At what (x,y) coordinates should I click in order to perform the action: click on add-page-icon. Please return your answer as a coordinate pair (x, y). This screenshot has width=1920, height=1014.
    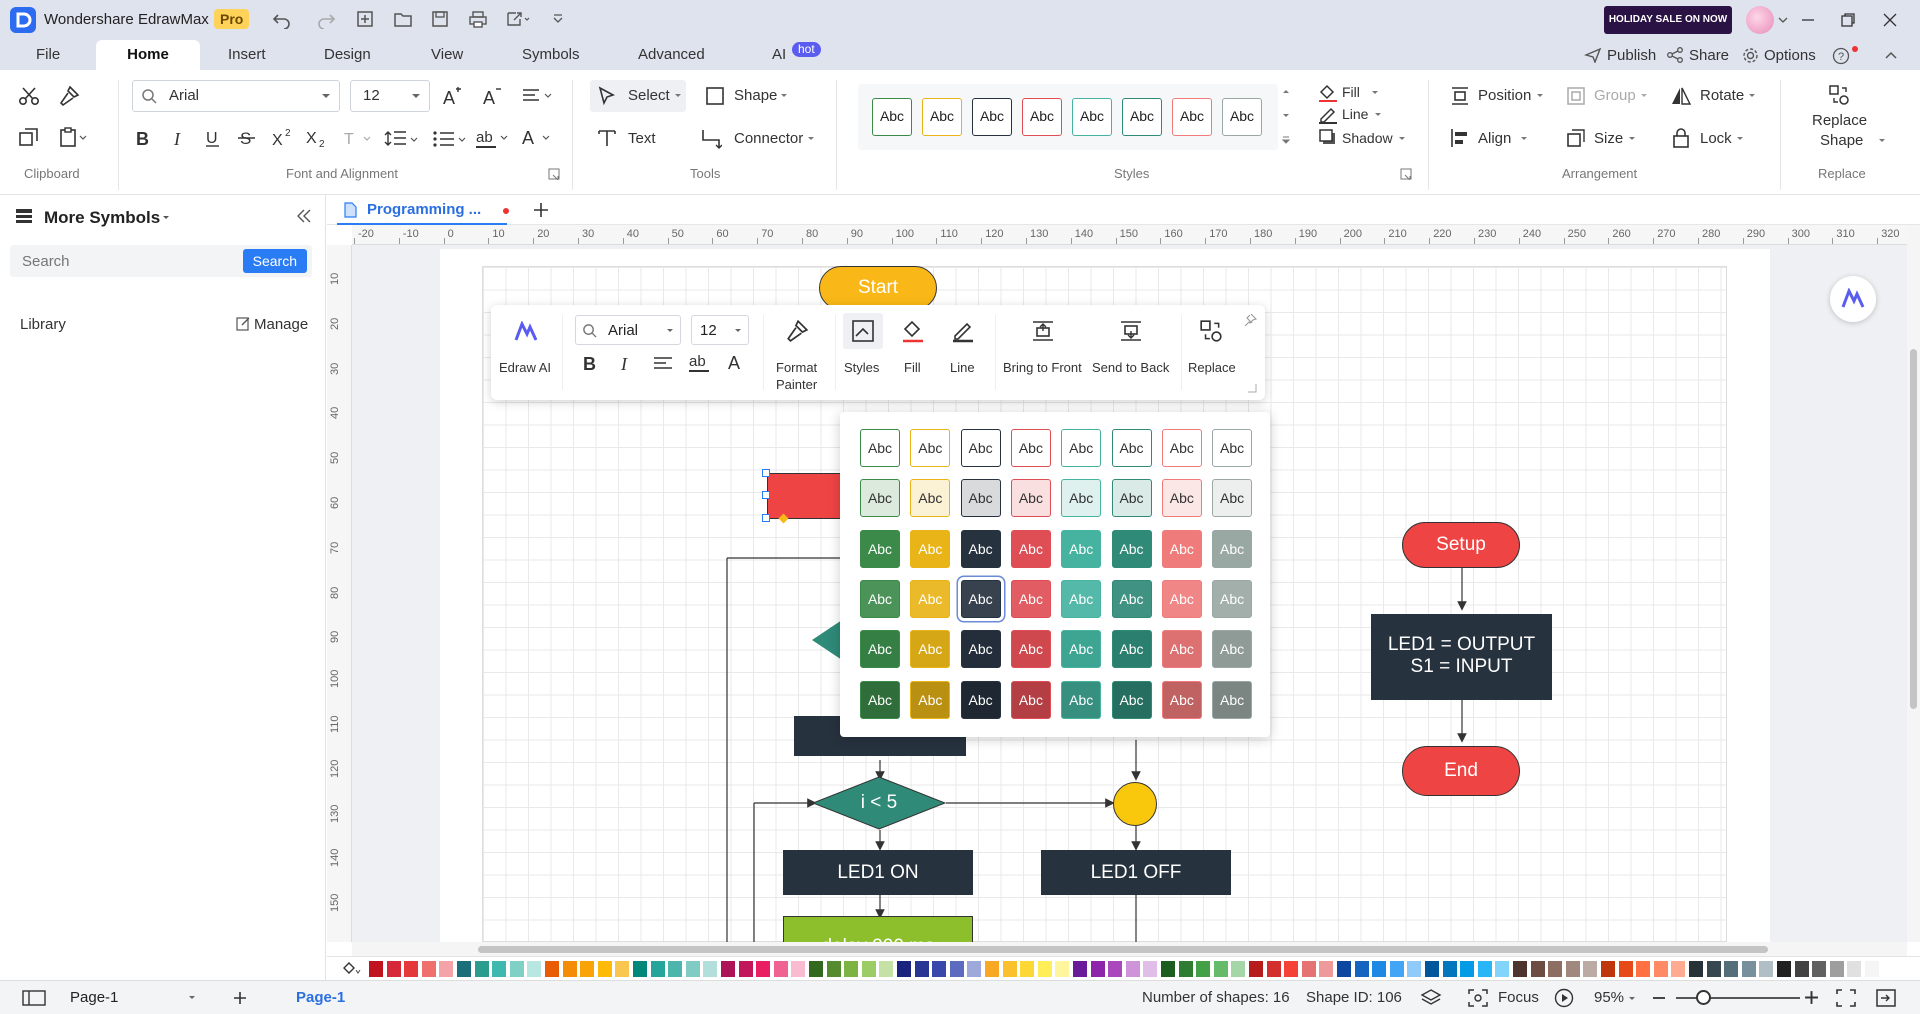
    Looking at the image, I should click on (240, 998).